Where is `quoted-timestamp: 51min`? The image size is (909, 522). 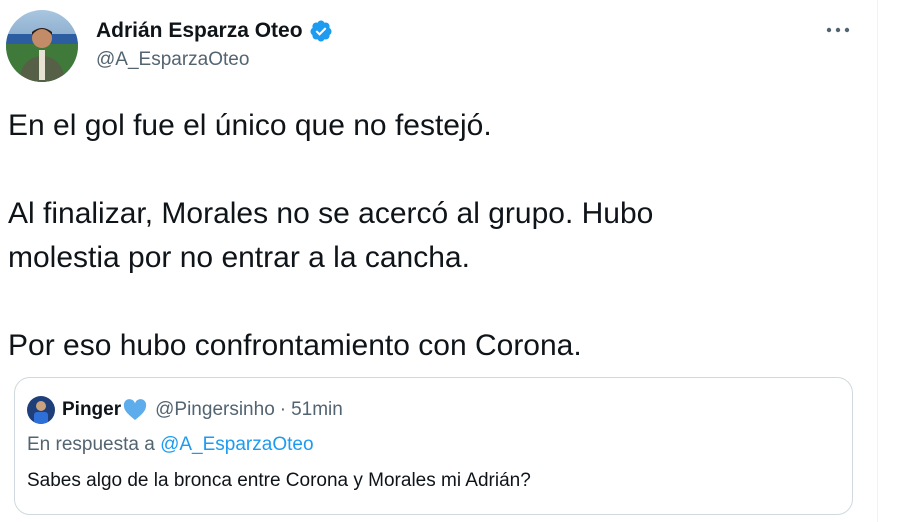
quoted-timestamp: 51min is located at coordinates (317, 410).